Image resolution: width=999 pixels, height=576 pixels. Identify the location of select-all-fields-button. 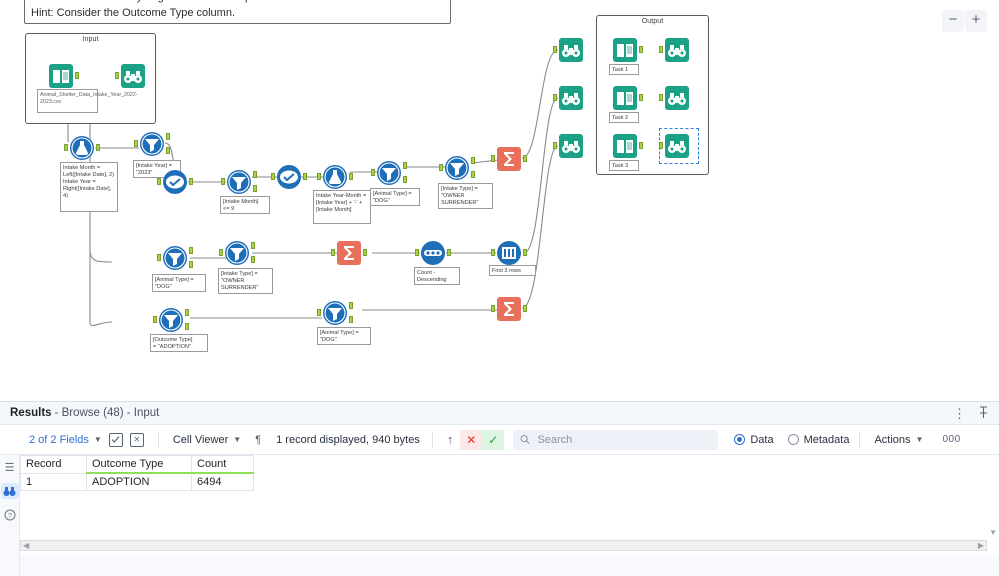
(115, 439).